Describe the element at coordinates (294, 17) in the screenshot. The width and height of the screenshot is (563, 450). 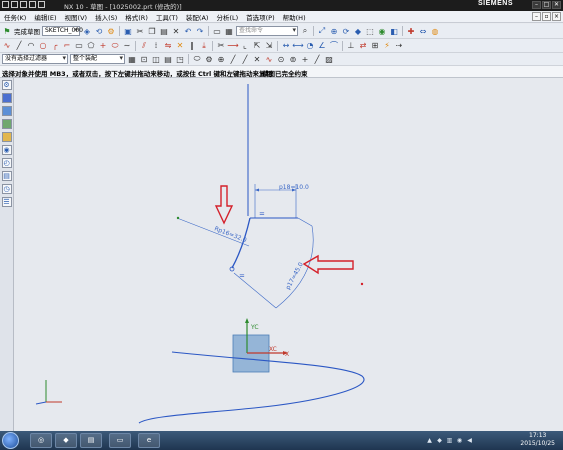
I see `menu-help: 帮助(H)` at that location.